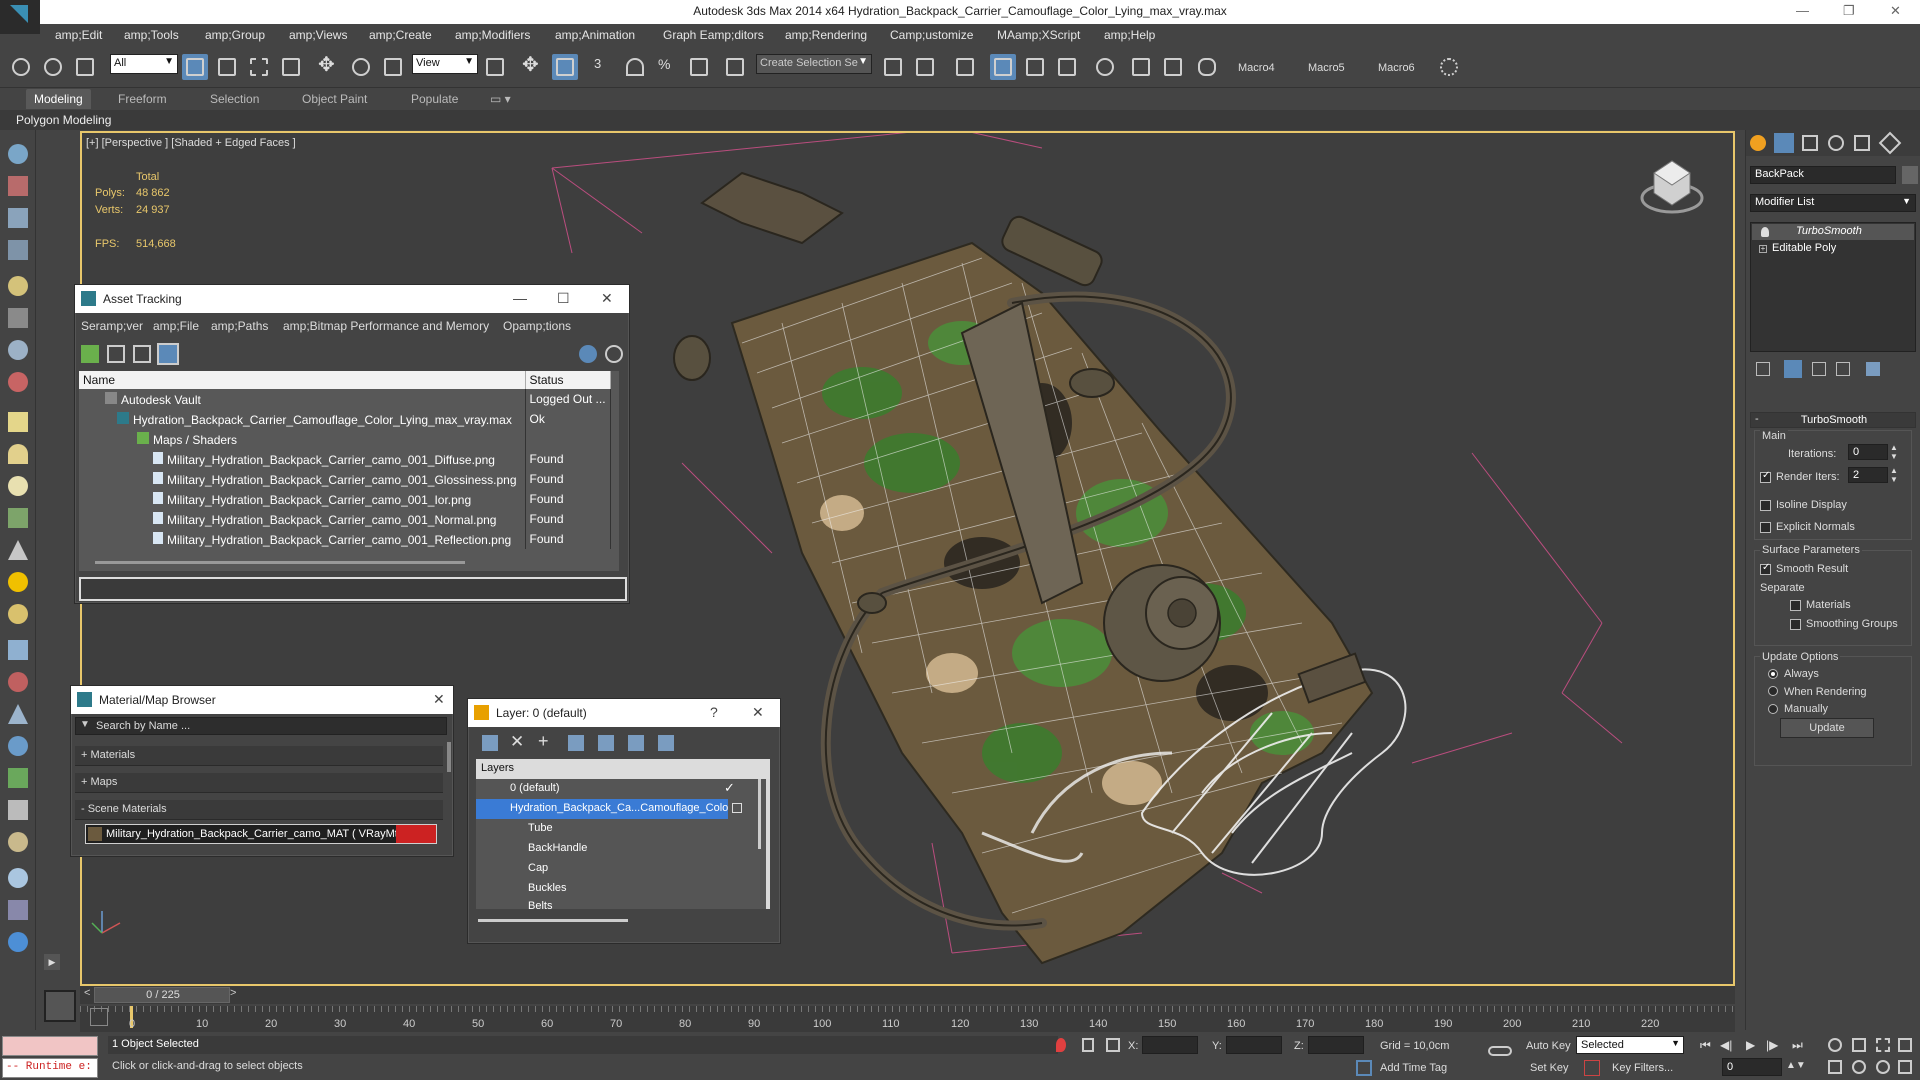 The height and width of the screenshot is (1080, 1920). What do you see at coordinates (99, 1017) in the screenshot?
I see `open-mini-curve-editor-icon` at bounding box center [99, 1017].